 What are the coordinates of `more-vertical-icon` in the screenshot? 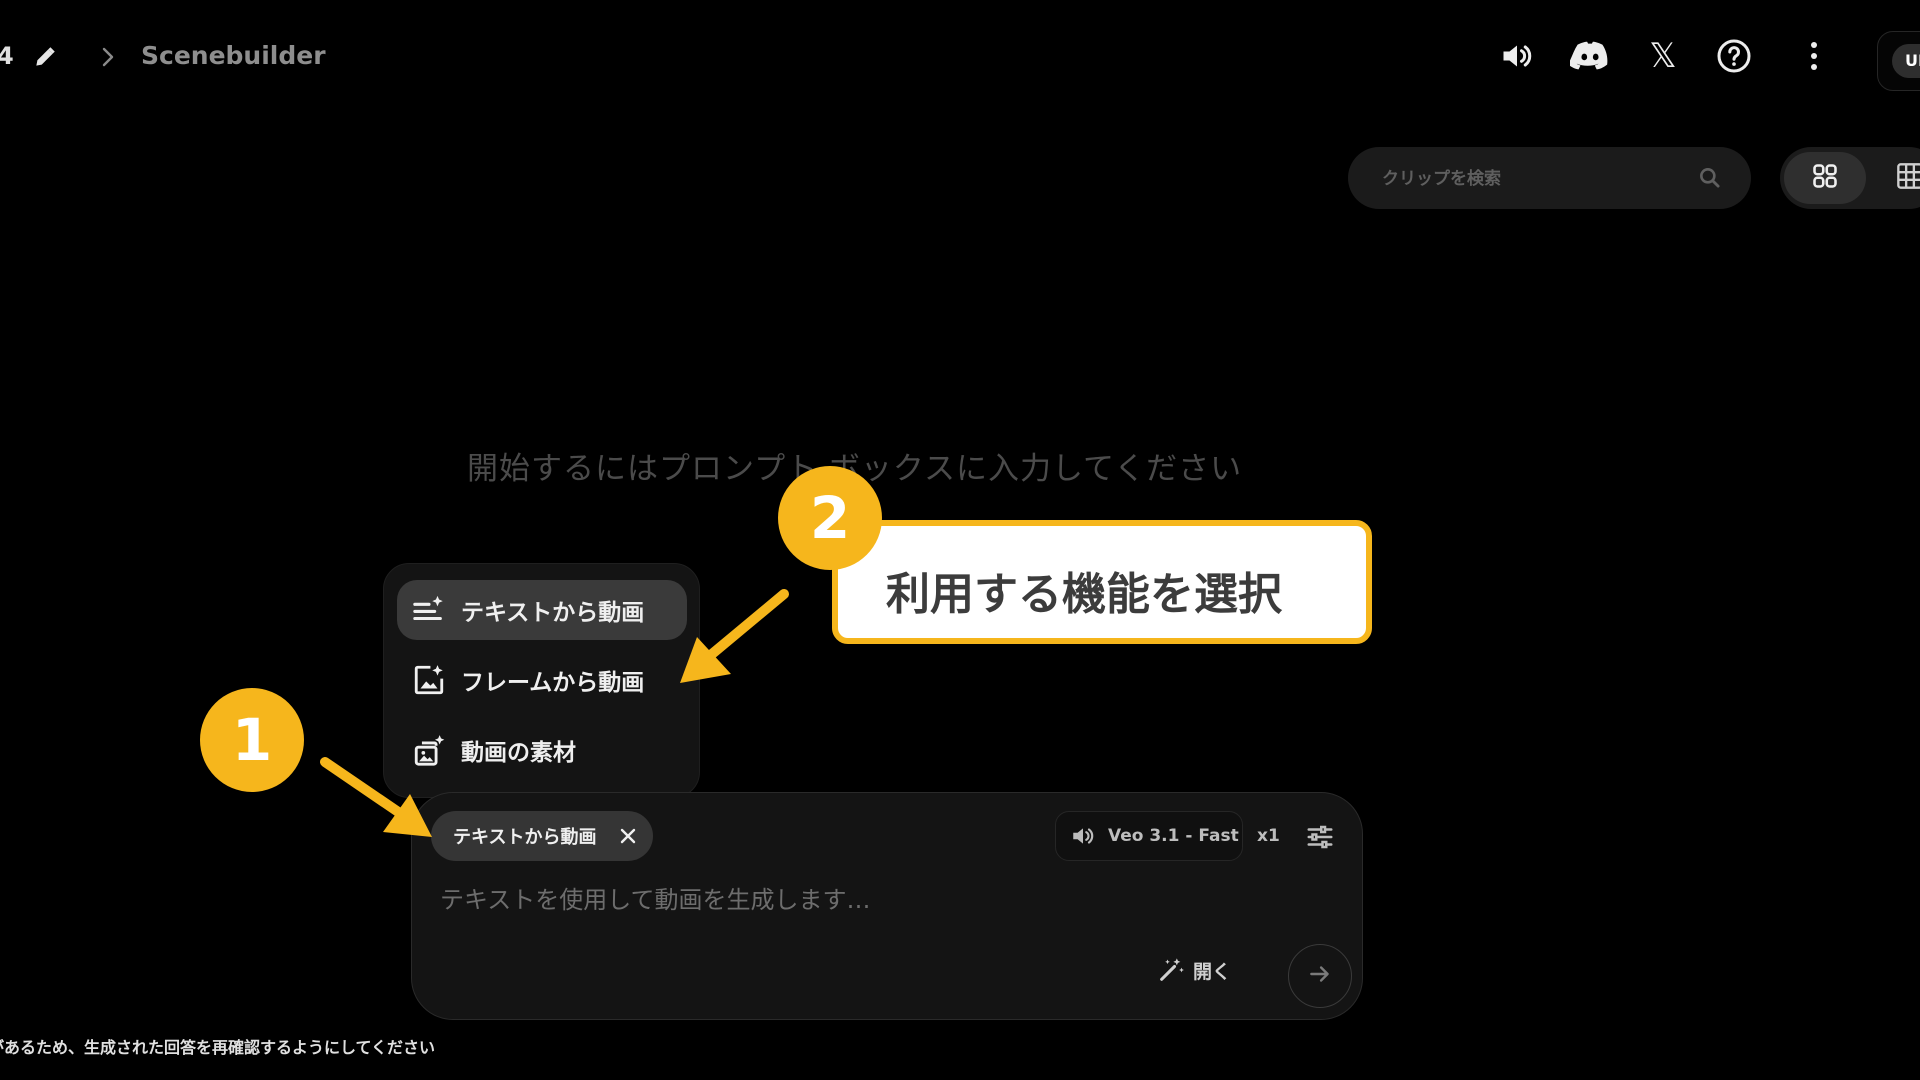 It's located at (1814, 56).